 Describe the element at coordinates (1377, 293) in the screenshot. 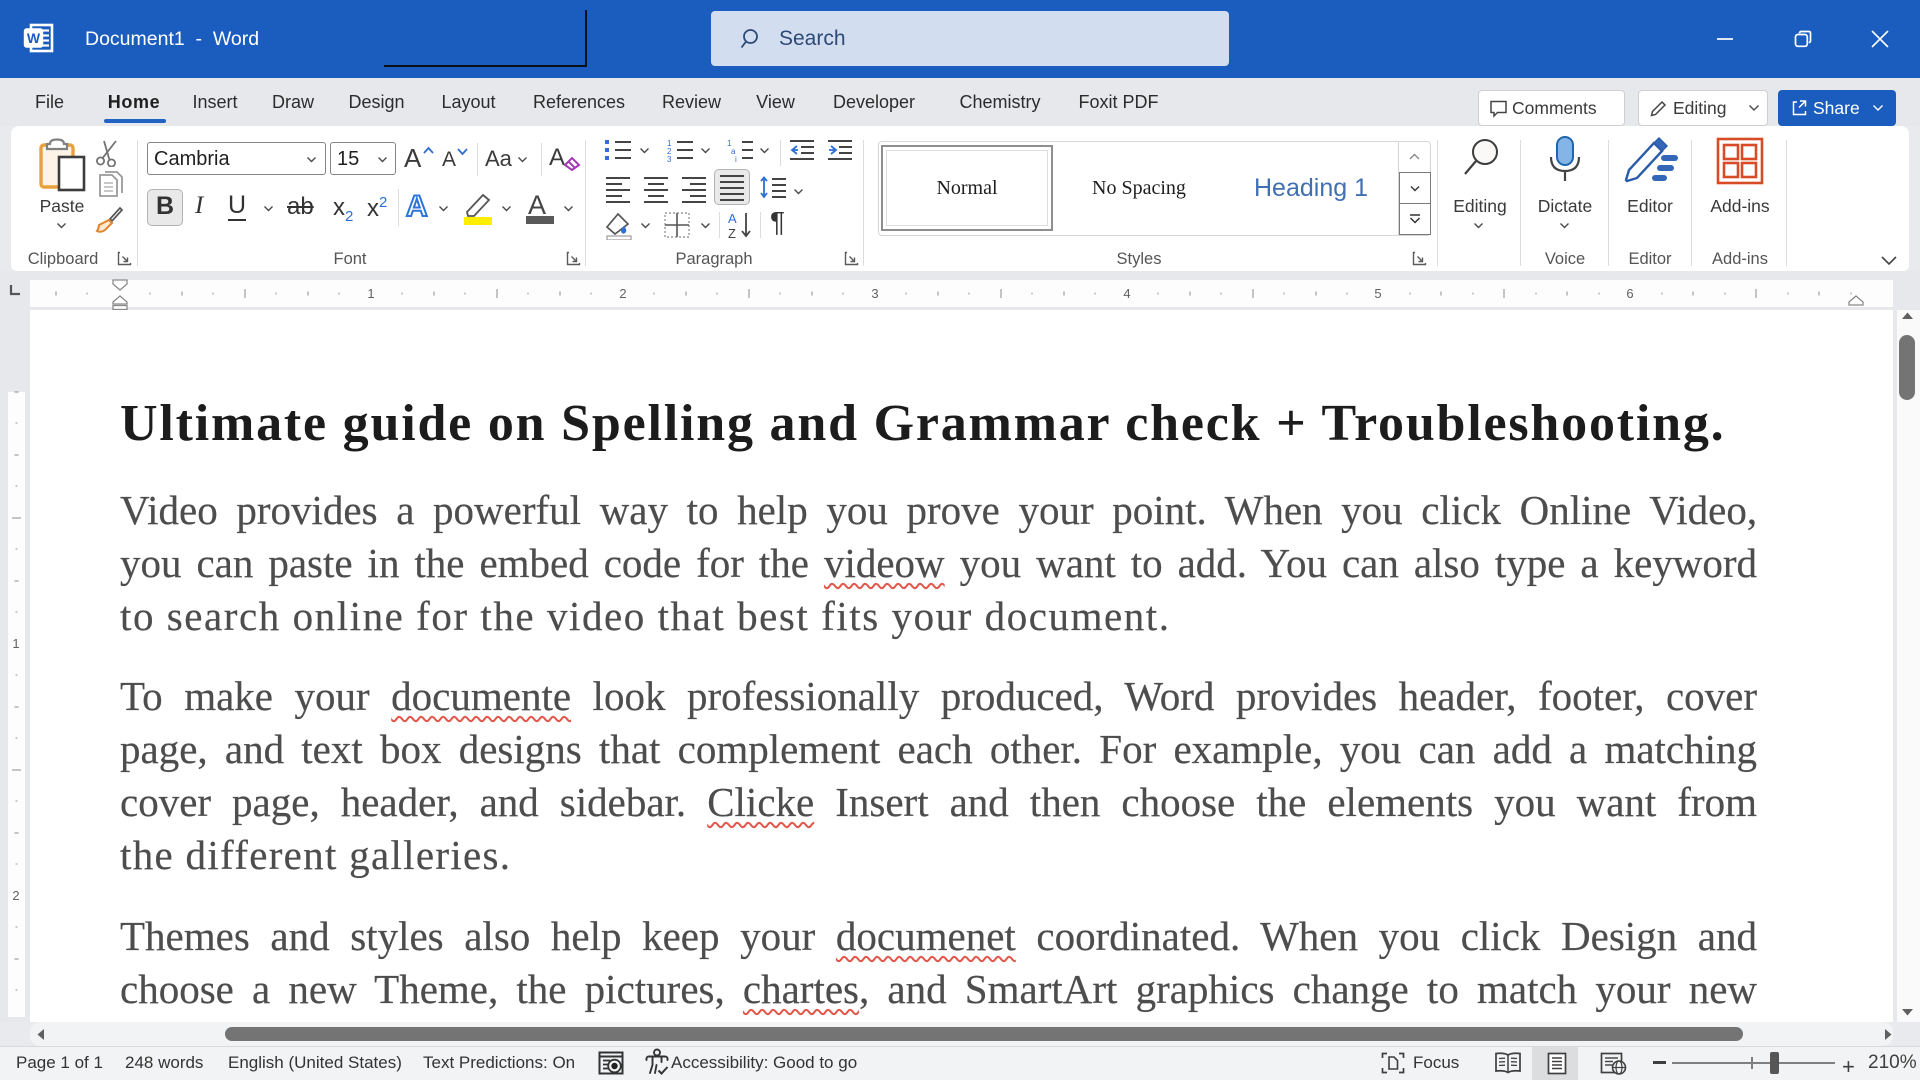

I see `svg-text: 5` at that location.